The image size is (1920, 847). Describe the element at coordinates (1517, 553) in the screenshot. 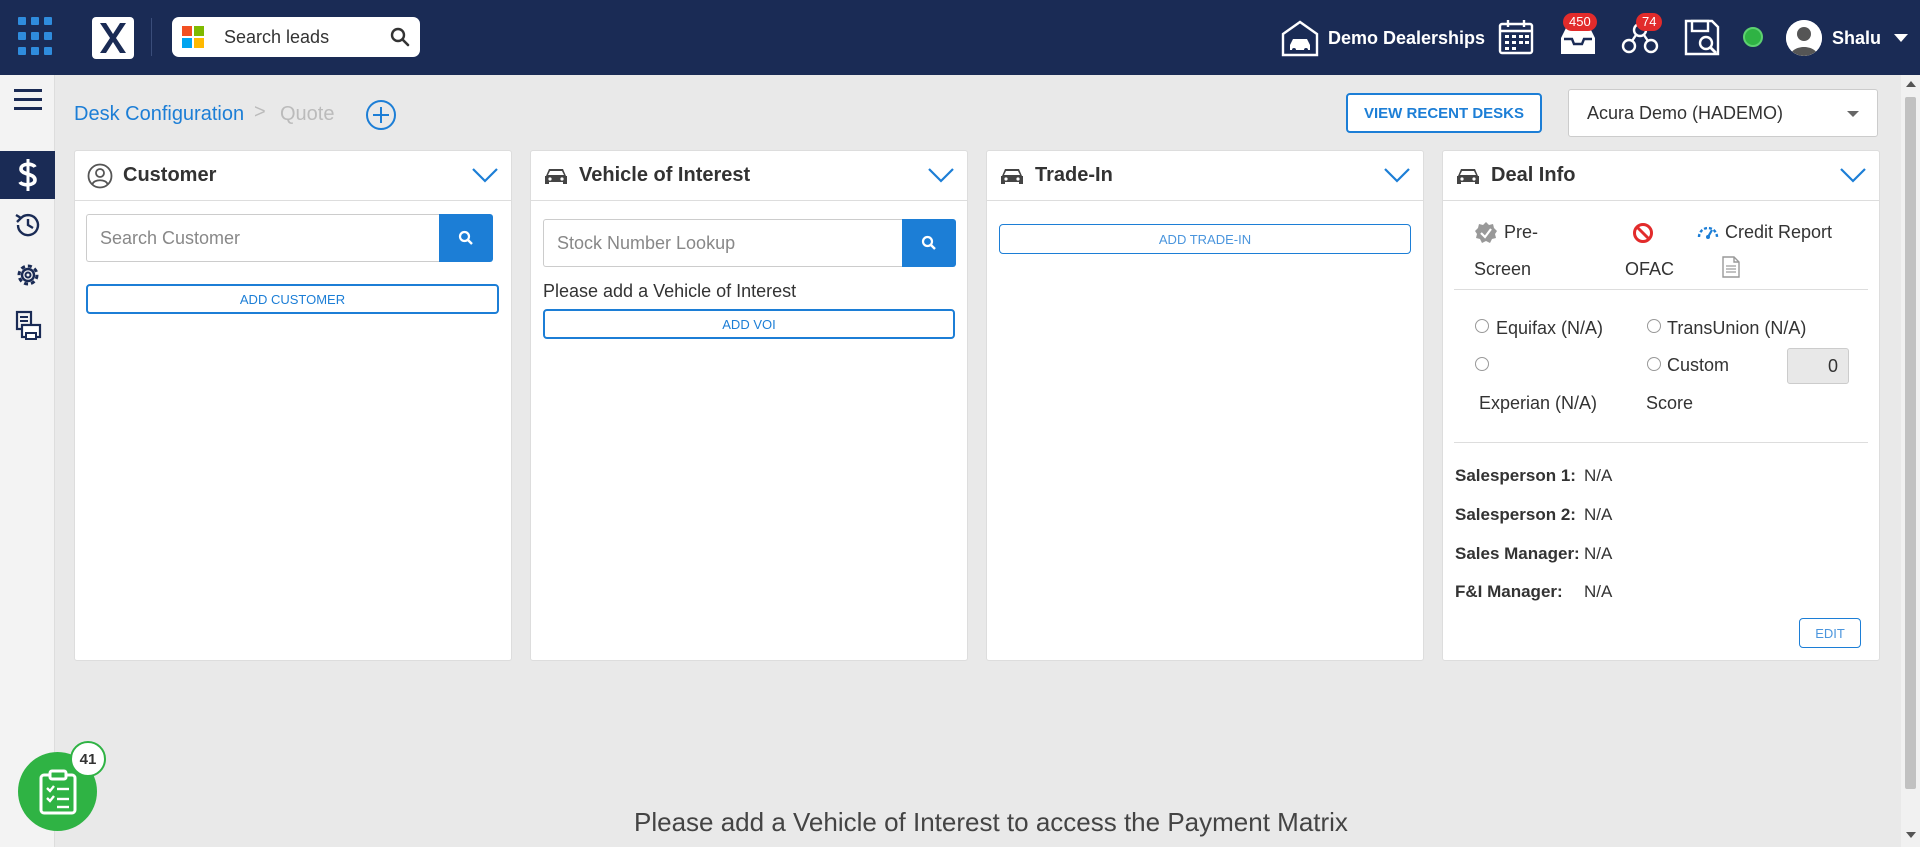

I see `sales-manager-label: Sales Manager:` at that location.